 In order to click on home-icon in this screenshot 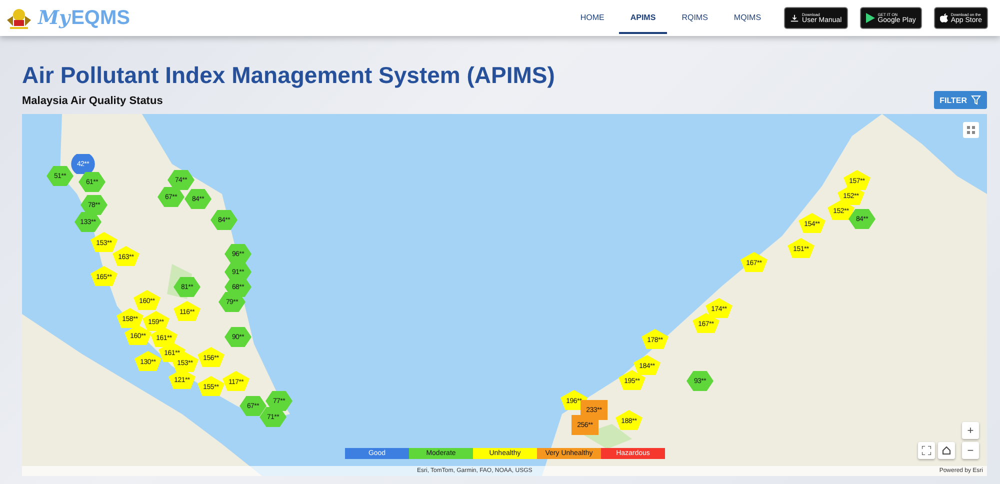, I will do `click(946, 450)`.